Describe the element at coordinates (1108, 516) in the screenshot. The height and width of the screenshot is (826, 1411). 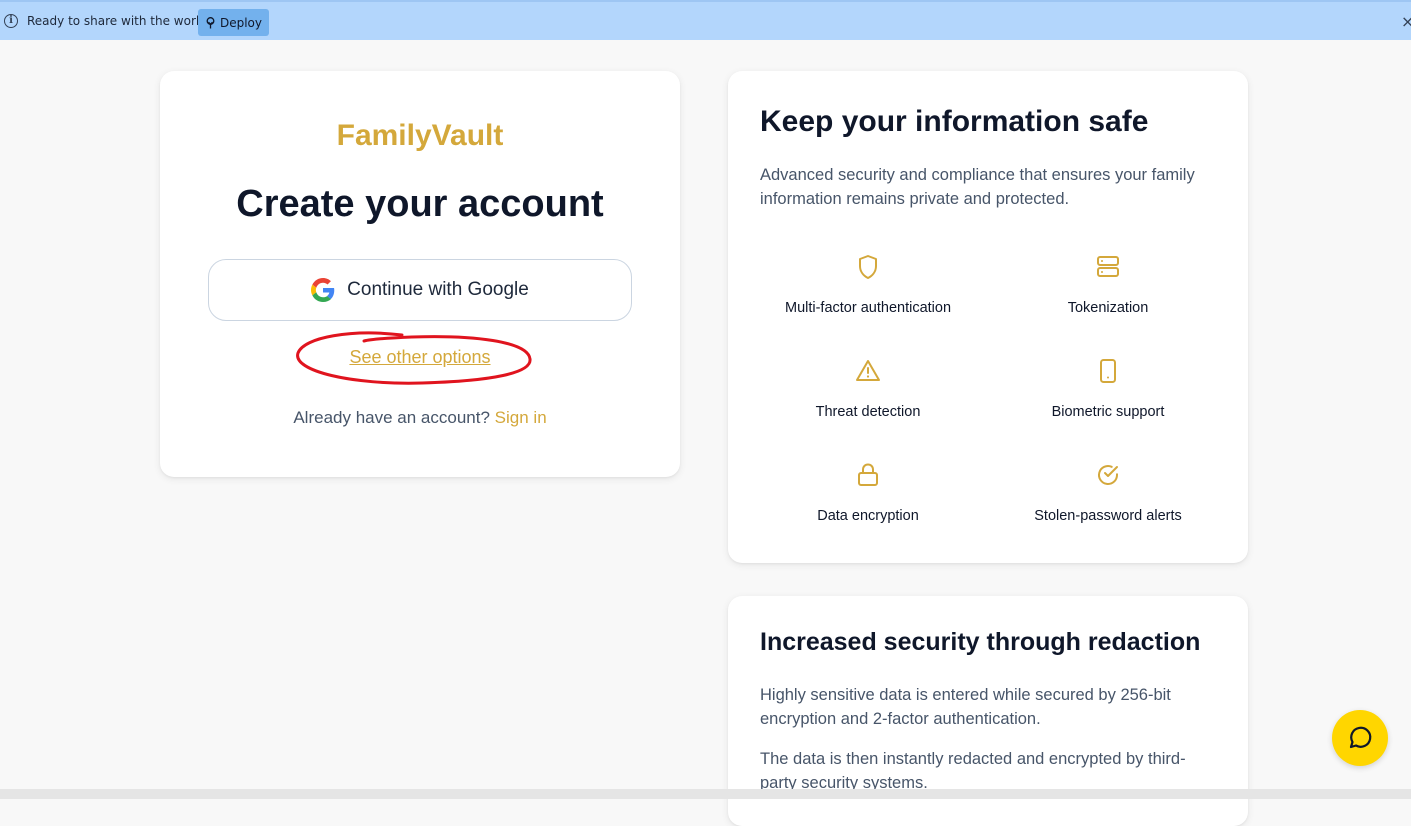
I see `feature-label: Stolen-password alerts` at that location.